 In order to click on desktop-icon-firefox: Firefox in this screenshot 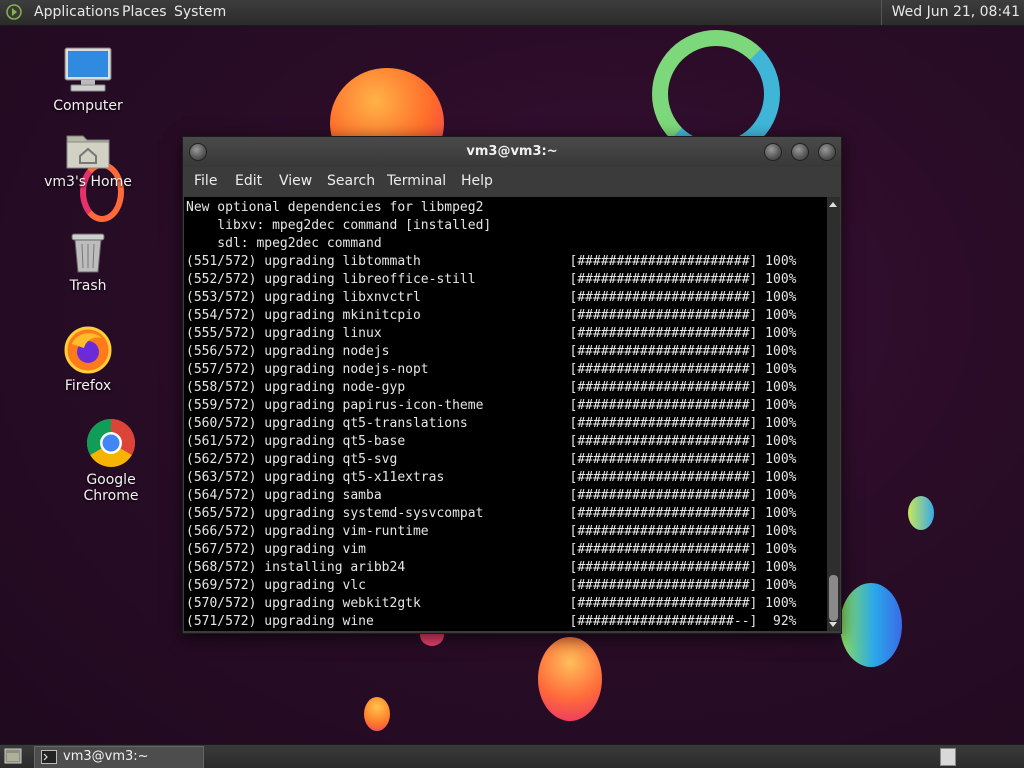, I will do `click(88, 360)`.